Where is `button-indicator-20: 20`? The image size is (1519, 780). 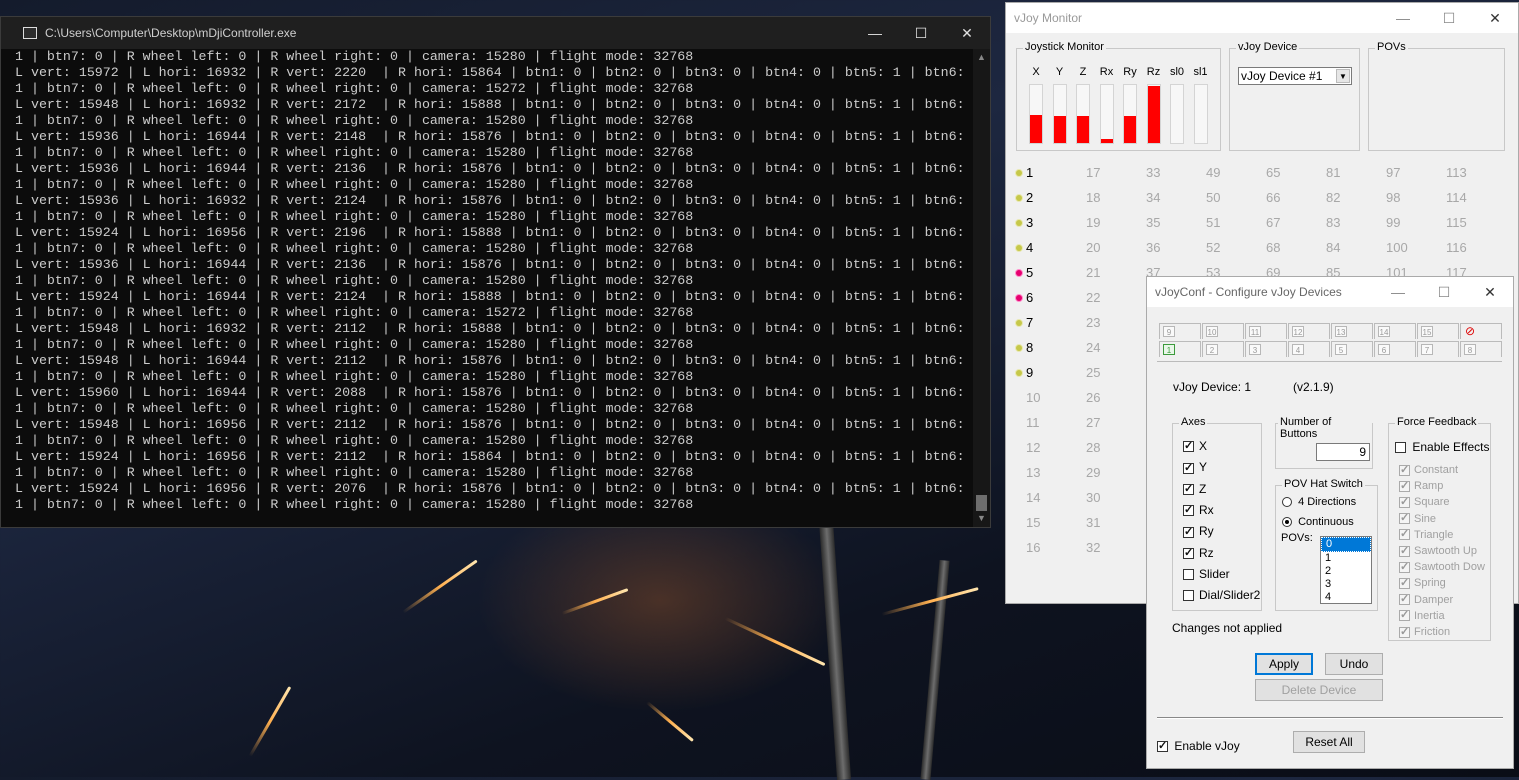 button-indicator-20: 20 is located at coordinates (1093, 247).